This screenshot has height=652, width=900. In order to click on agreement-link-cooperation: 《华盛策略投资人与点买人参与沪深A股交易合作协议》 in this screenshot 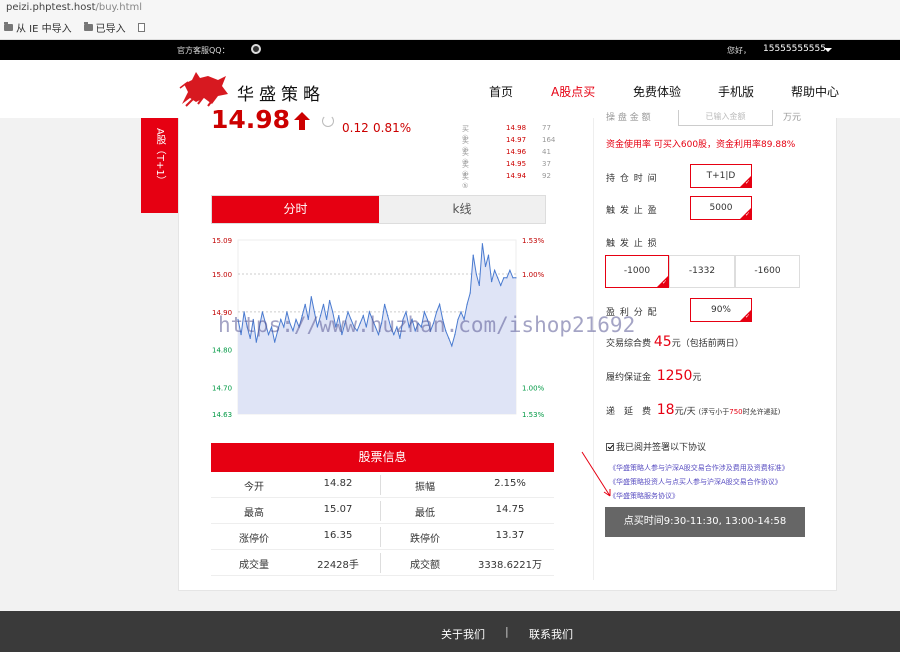, I will do `click(695, 482)`.